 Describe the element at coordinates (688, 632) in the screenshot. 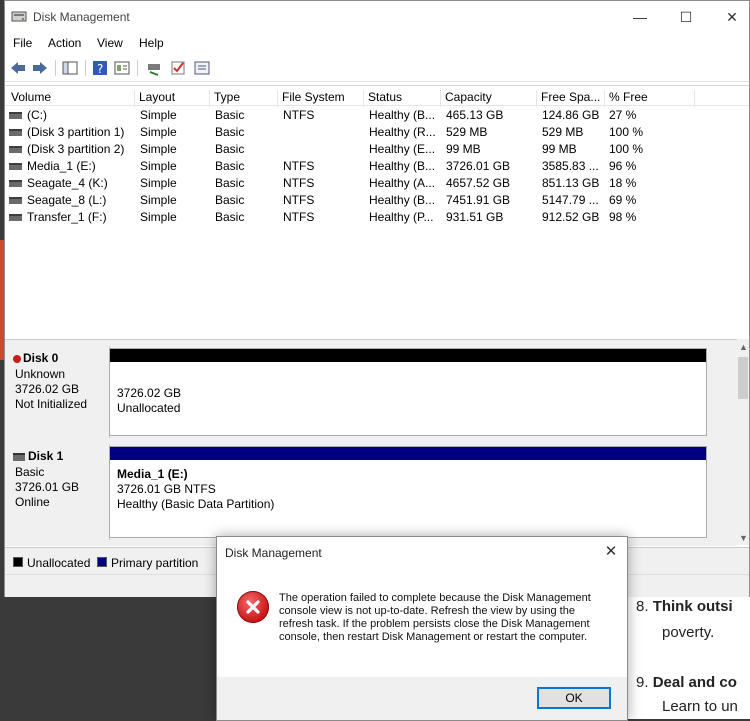

I see `background-text: poverty.` at that location.